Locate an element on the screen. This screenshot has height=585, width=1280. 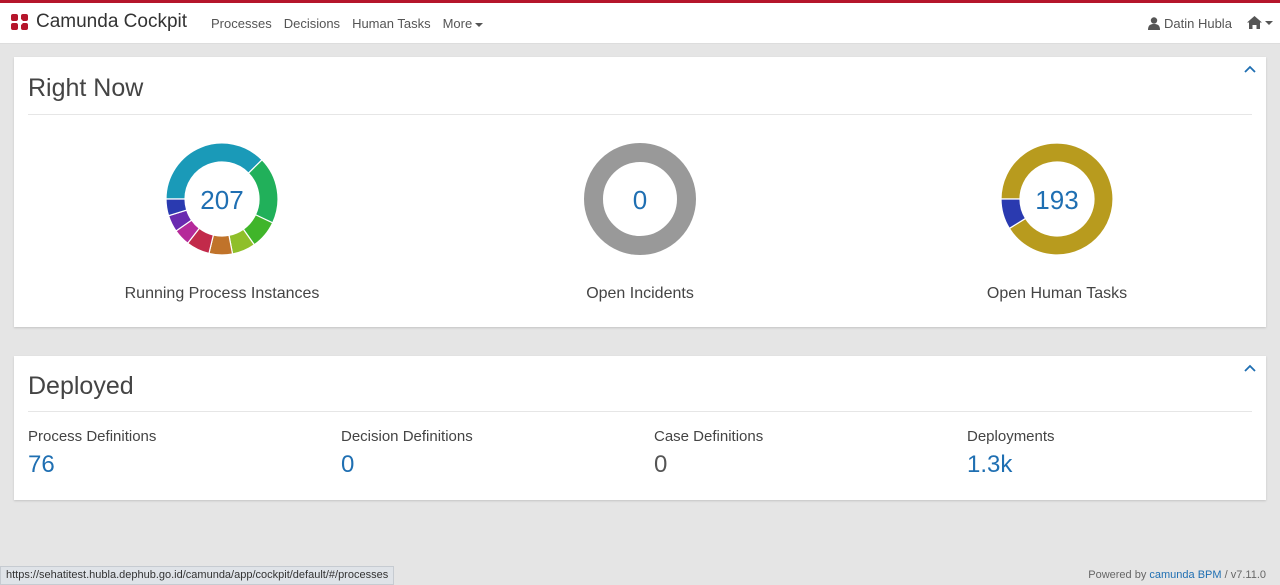
open-tasks-label: Open Human Tasks is located at coordinates (1057, 293).